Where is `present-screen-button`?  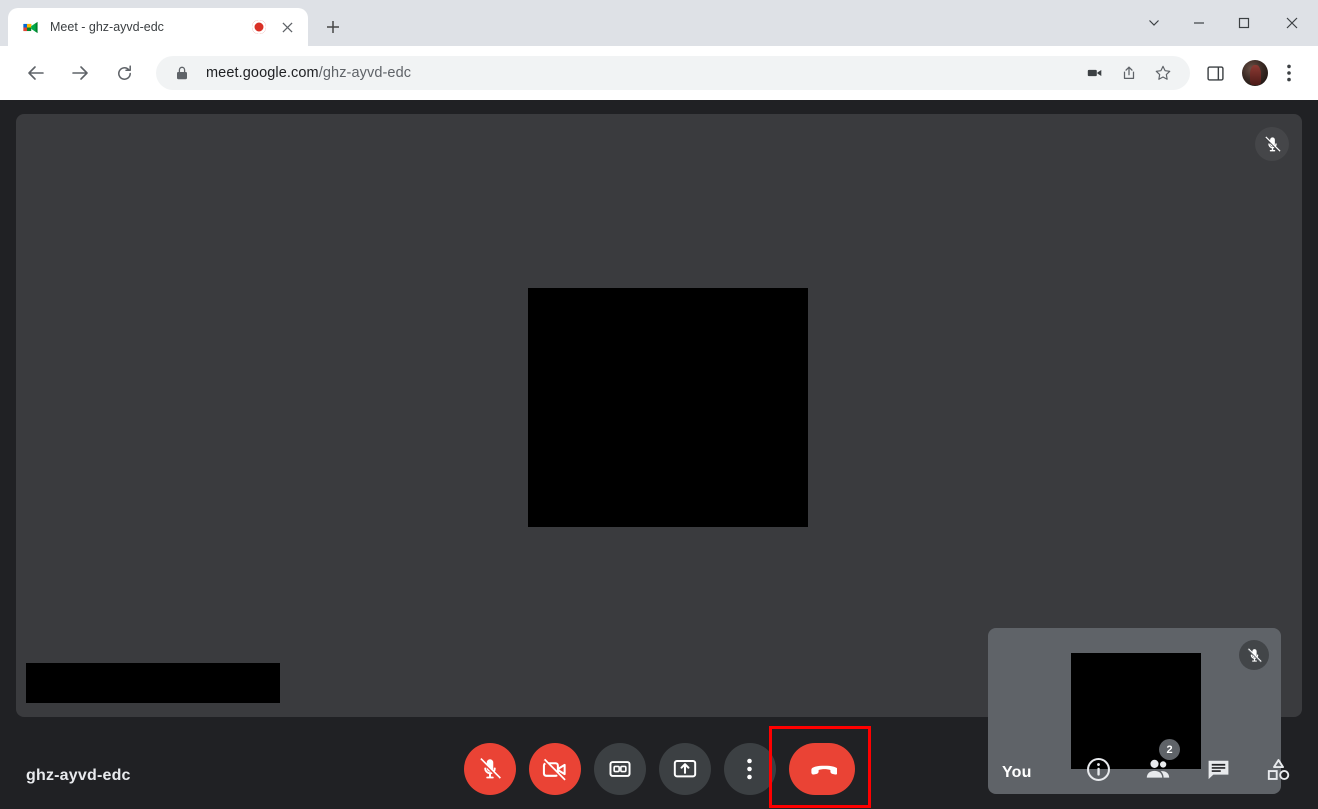 present-screen-button is located at coordinates (684, 769).